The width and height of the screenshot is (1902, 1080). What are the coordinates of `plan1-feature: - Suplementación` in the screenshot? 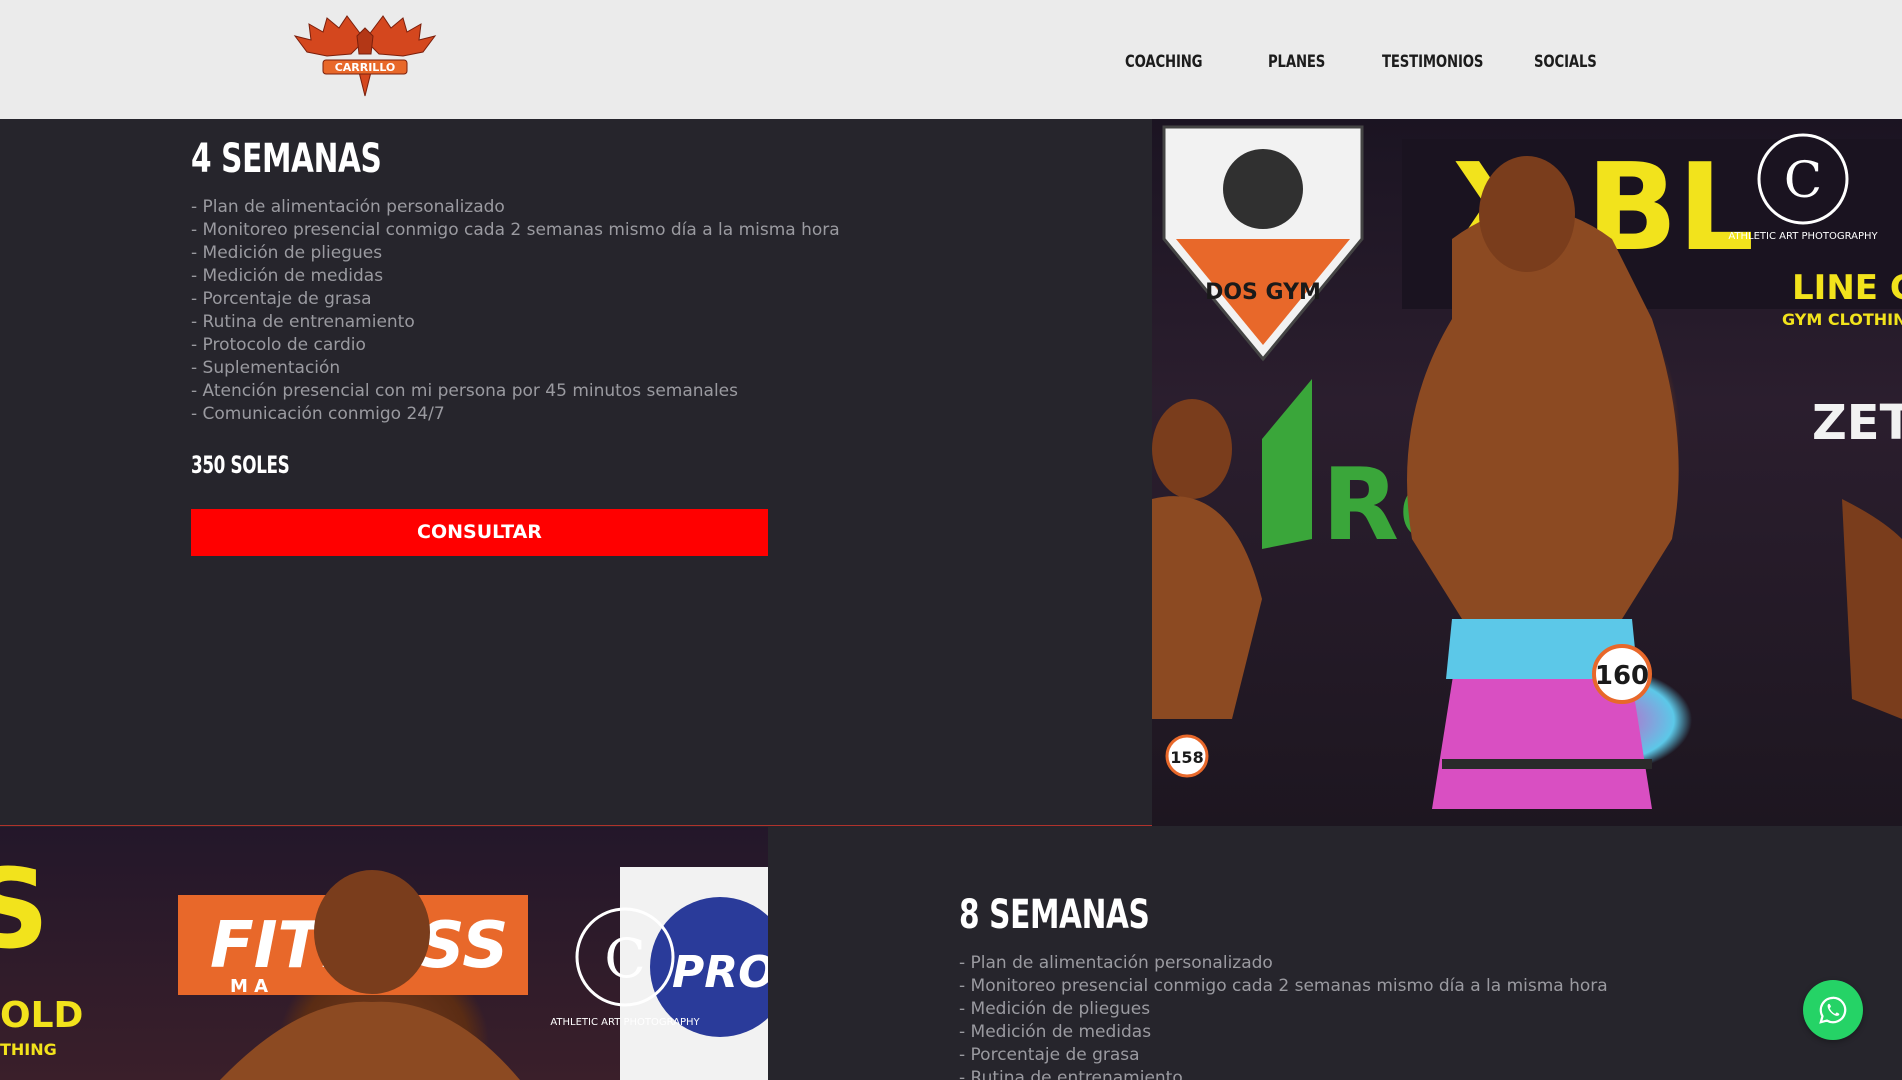 It's located at (266, 368).